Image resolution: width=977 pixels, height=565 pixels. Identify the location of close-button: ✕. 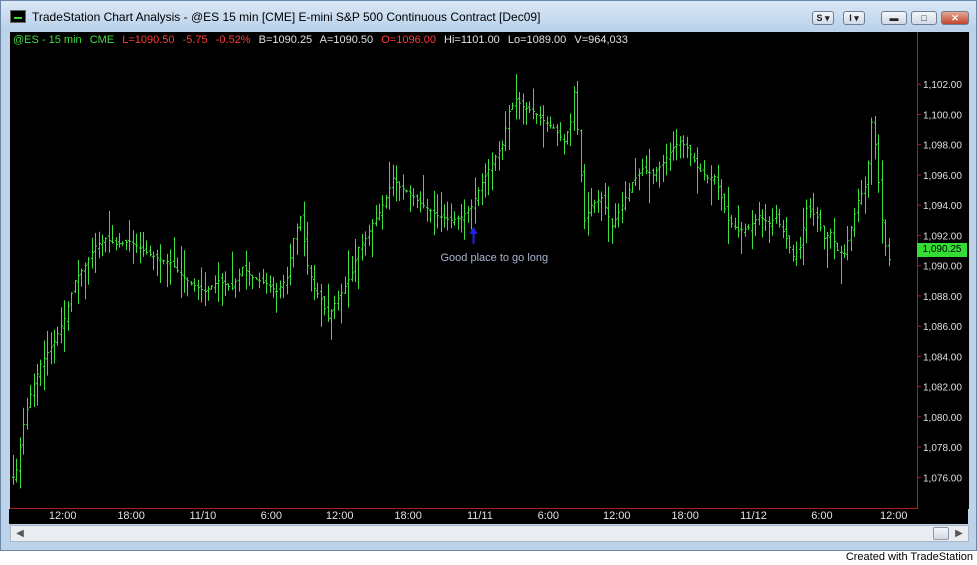
(955, 18).